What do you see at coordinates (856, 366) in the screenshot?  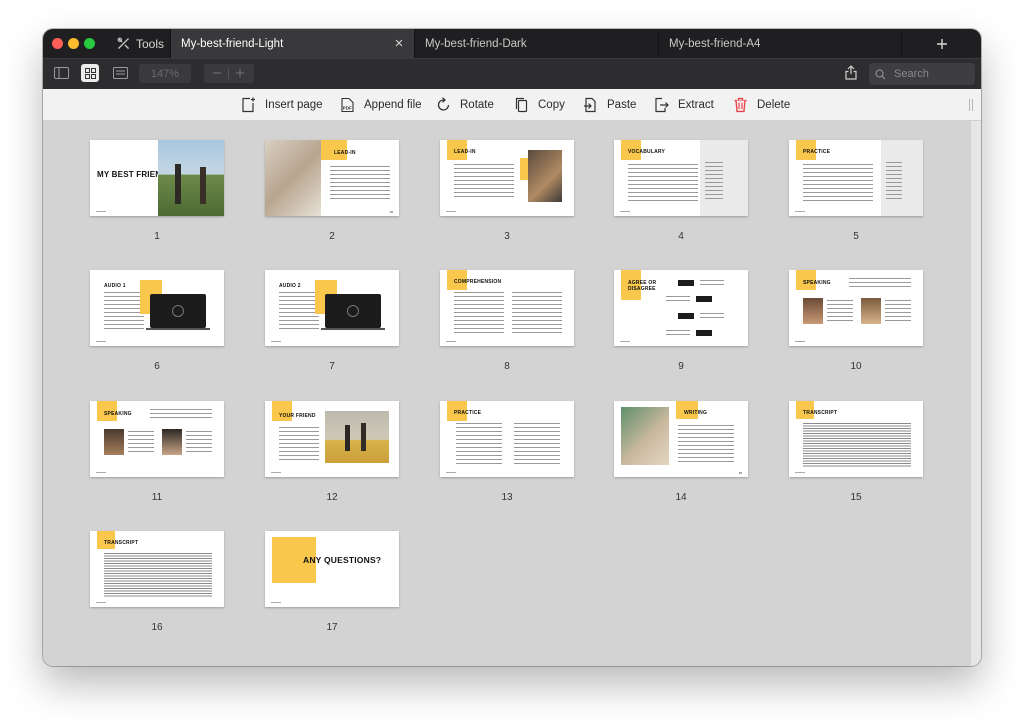 I see `page-number-label: 10` at bounding box center [856, 366].